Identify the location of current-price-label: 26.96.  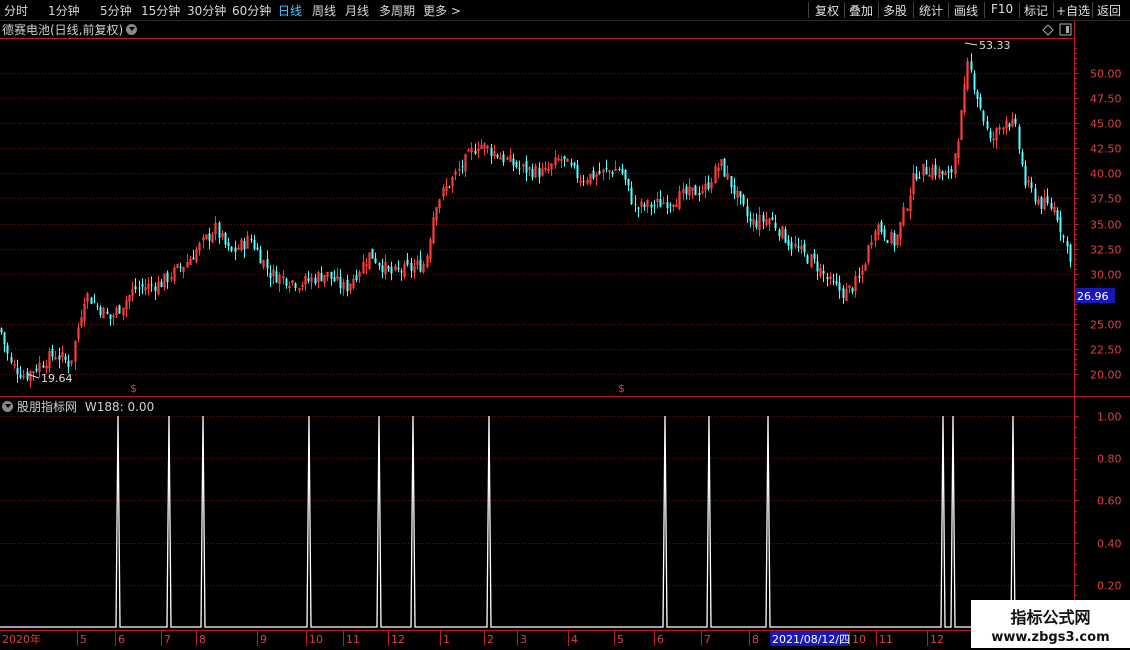
(1093, 296).